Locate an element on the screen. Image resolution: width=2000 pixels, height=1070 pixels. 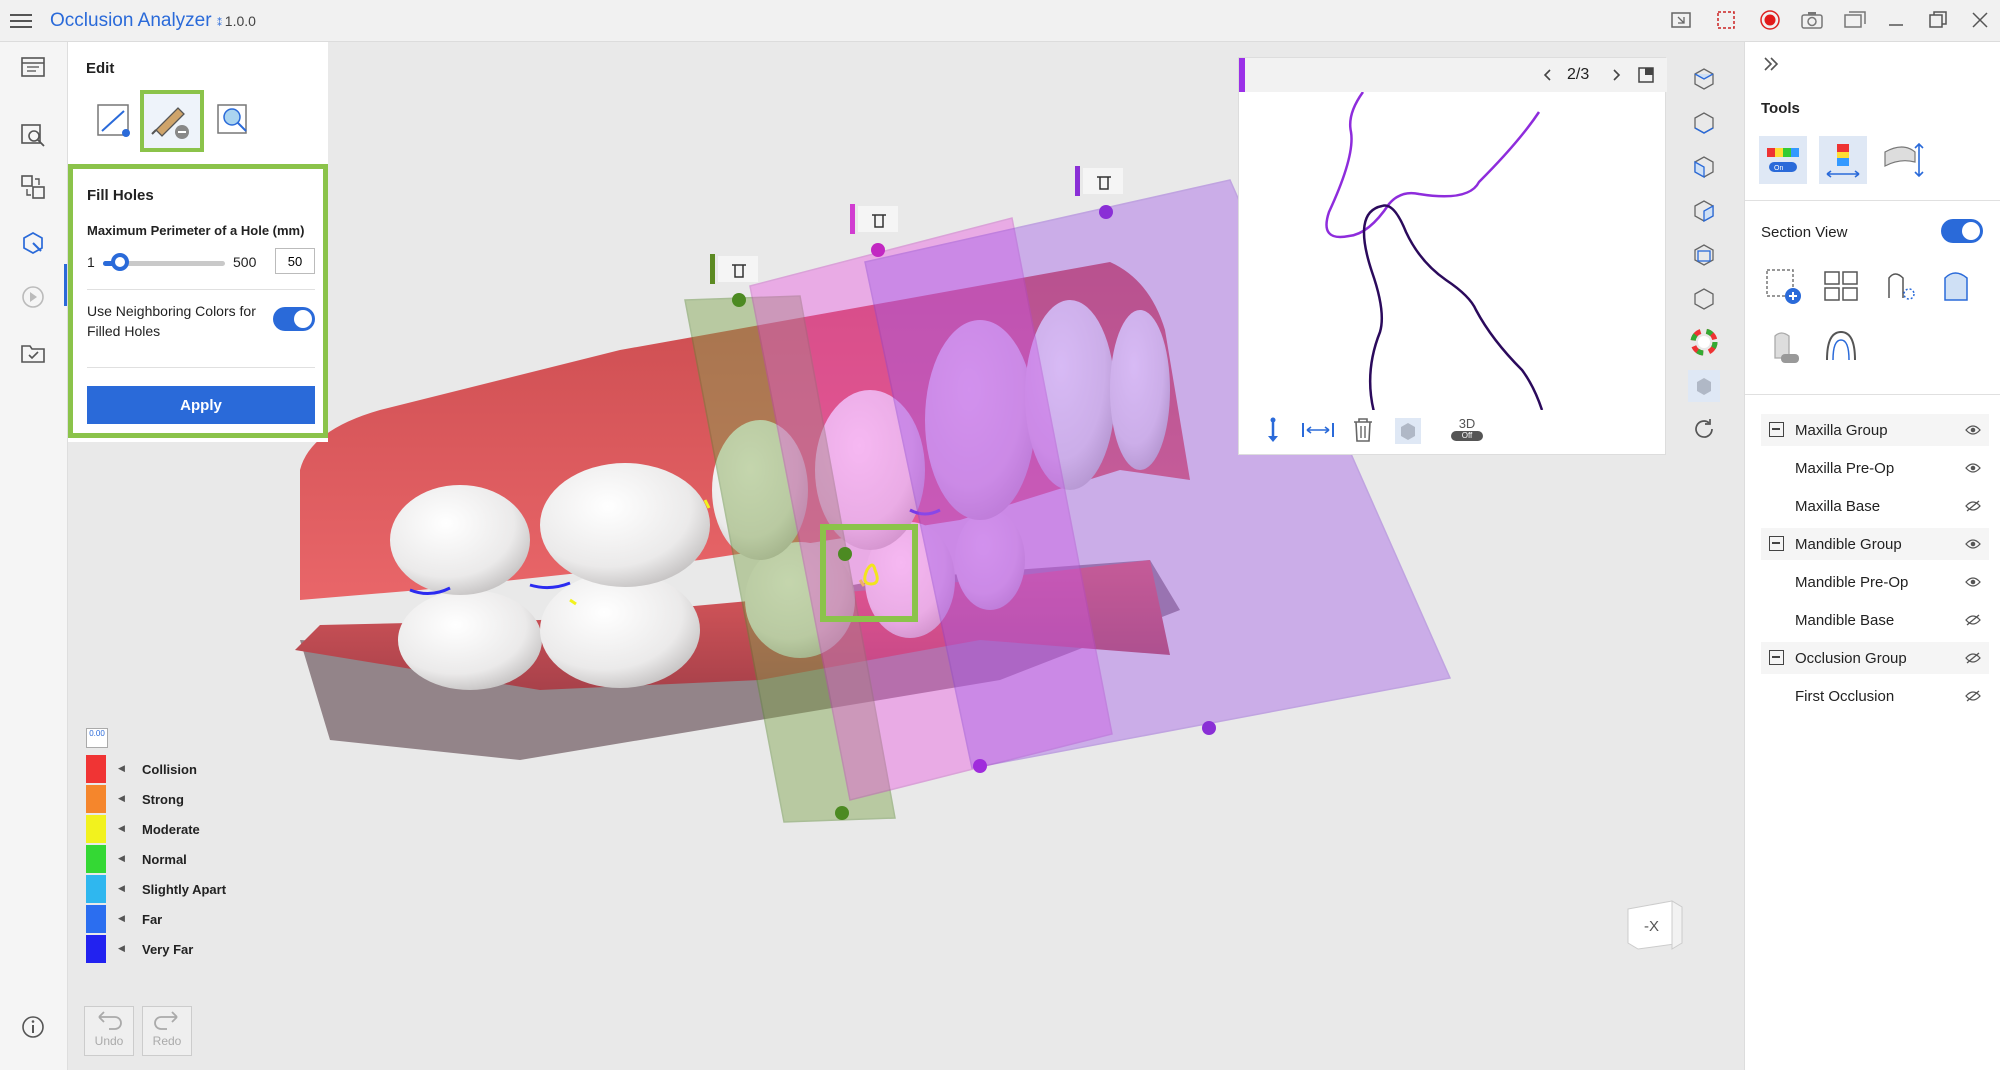
camera-icon is located at coordinates (1812, 20).